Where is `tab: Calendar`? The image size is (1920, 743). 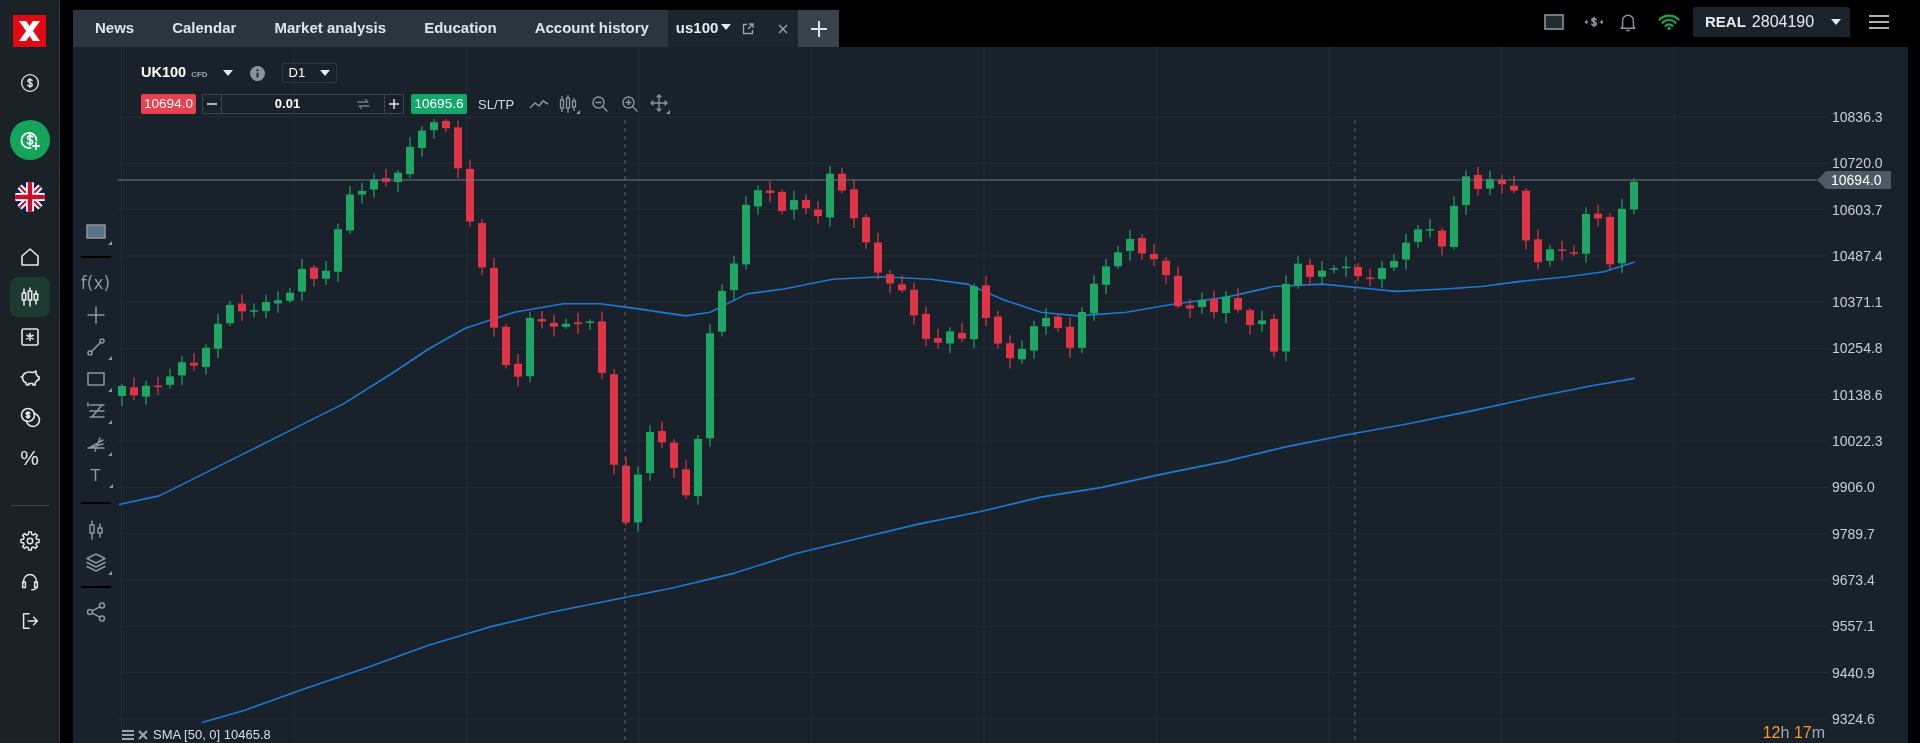
tab: Calendar is located at coordinates (204, 28).